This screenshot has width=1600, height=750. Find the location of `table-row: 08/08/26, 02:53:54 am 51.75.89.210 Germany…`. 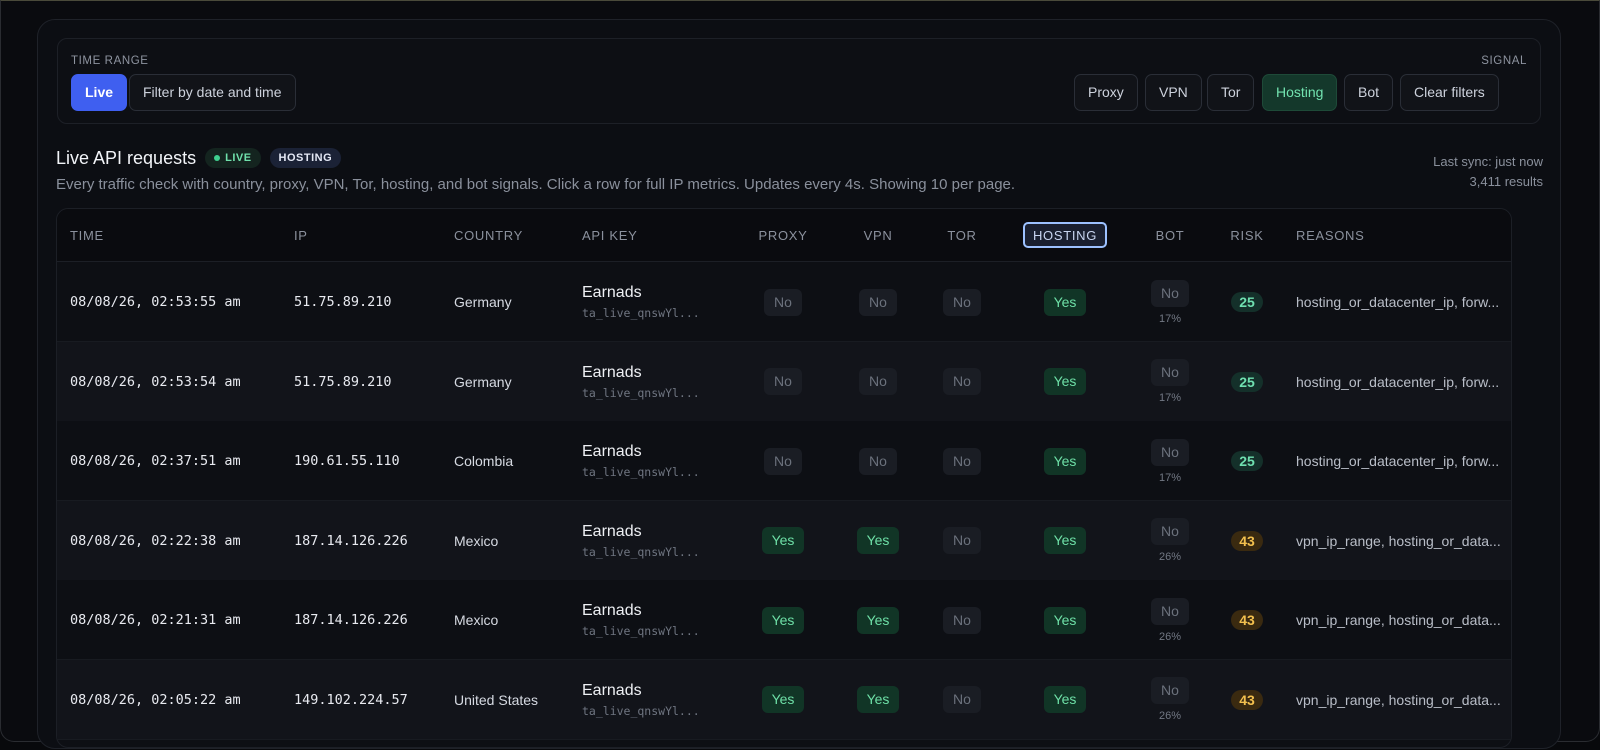

table-row: 08/08/26, 02:53:54 am 51.75.89.210 Germany… is located at coordinates (784, 381).